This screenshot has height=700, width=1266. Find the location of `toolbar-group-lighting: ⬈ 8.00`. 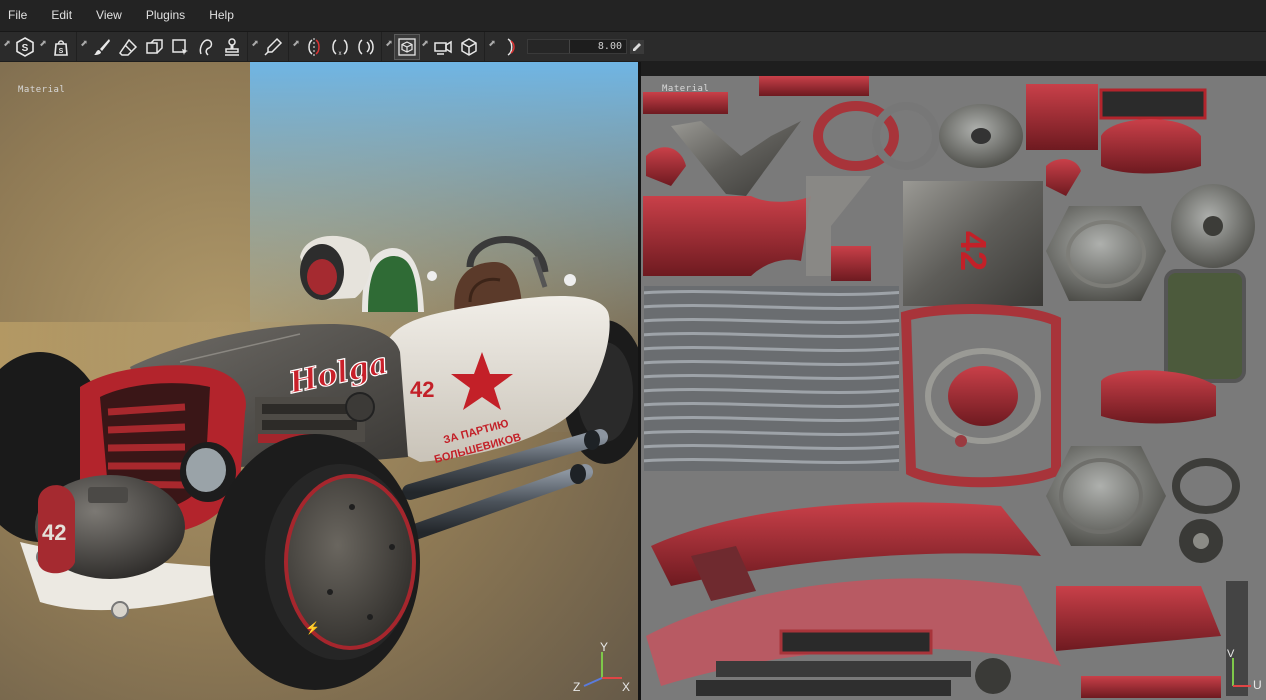

toolbar-group-lighting: ⬈ 8.00 is located at coordinates (565, 46).